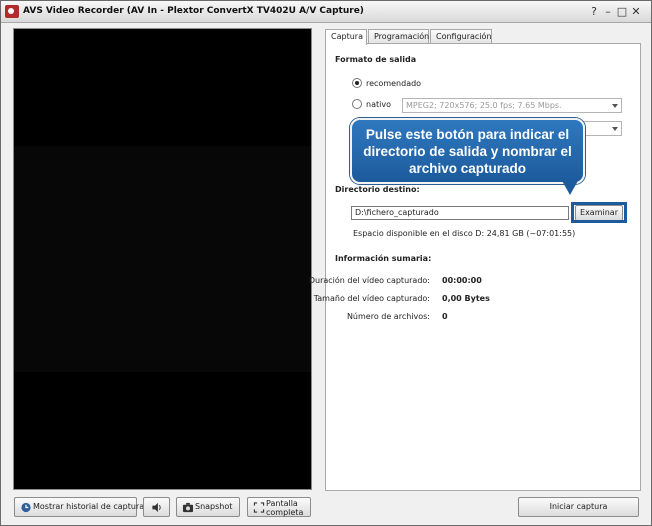 Image resolution: width=652 pixels, height=526 pixels. I want to click on native-format-select: MPEG2; 720x576; 25.0 fps; 7.65 Mbps., so click(512, 105).